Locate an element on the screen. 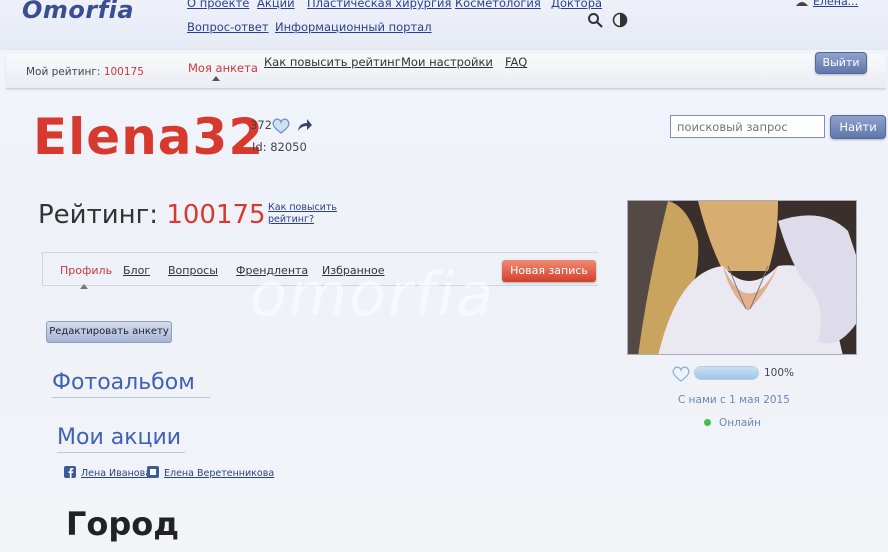 The width and height of the screenshot is (888, 552). profile-completion-fill is located at coordinates (726, 373).